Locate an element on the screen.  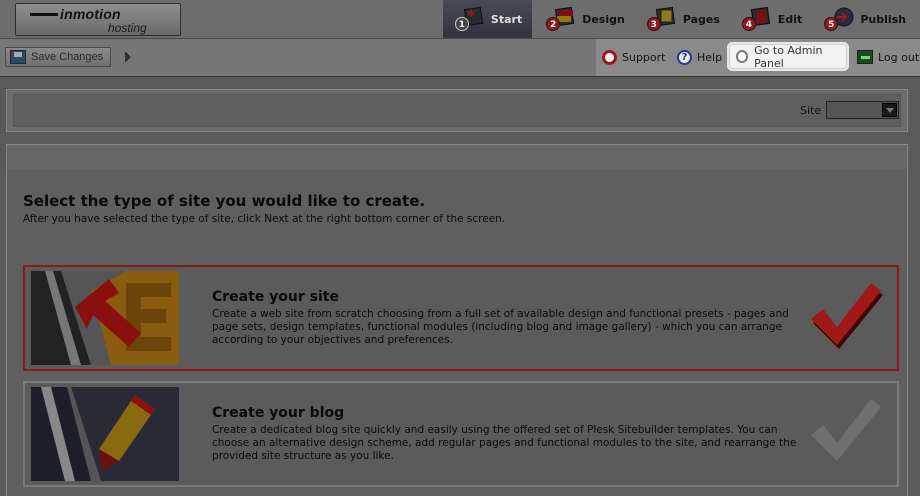
help-link: ? Help is located at coordinates (699, 57).